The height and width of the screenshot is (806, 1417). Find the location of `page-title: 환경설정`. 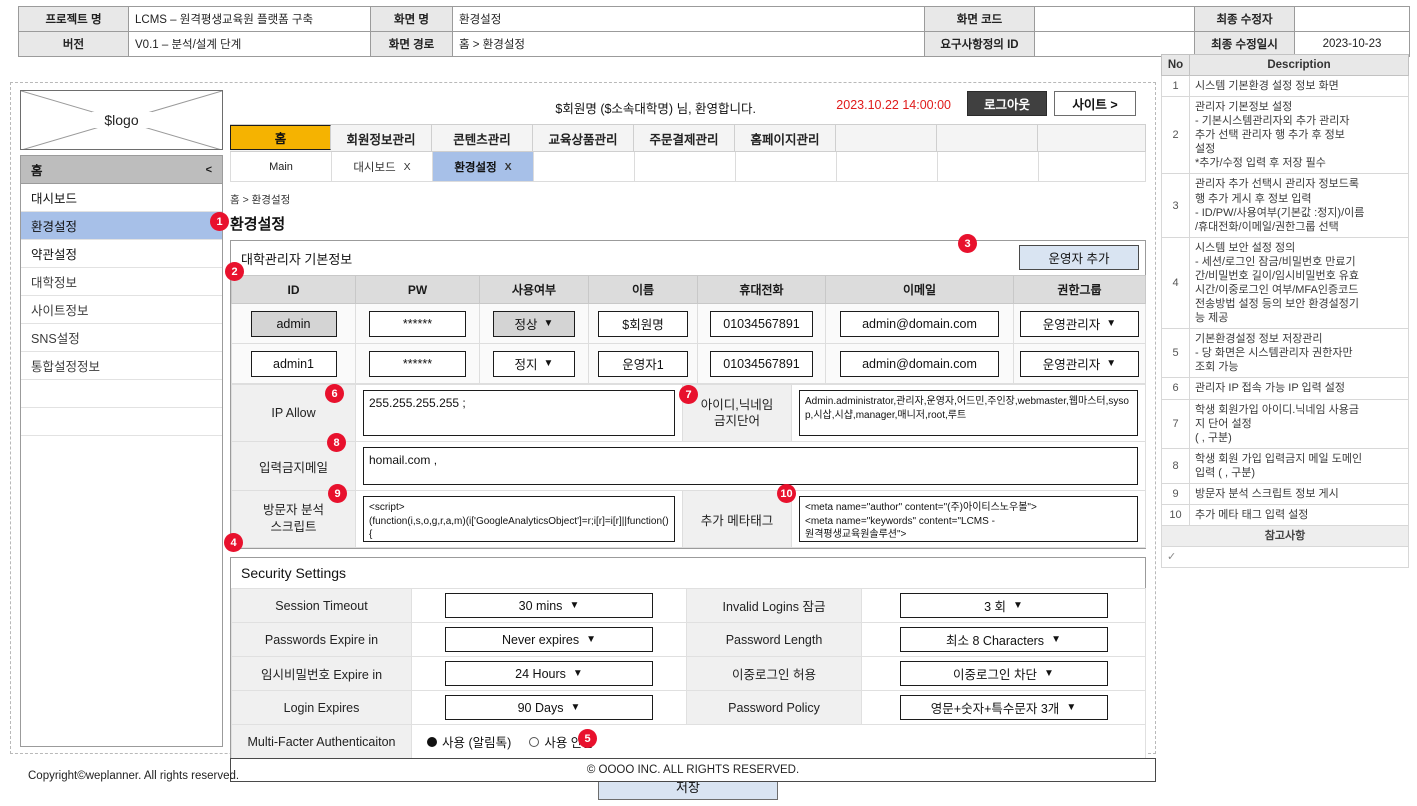

page-title: 환경설정 is located at coordinates (258, 224).